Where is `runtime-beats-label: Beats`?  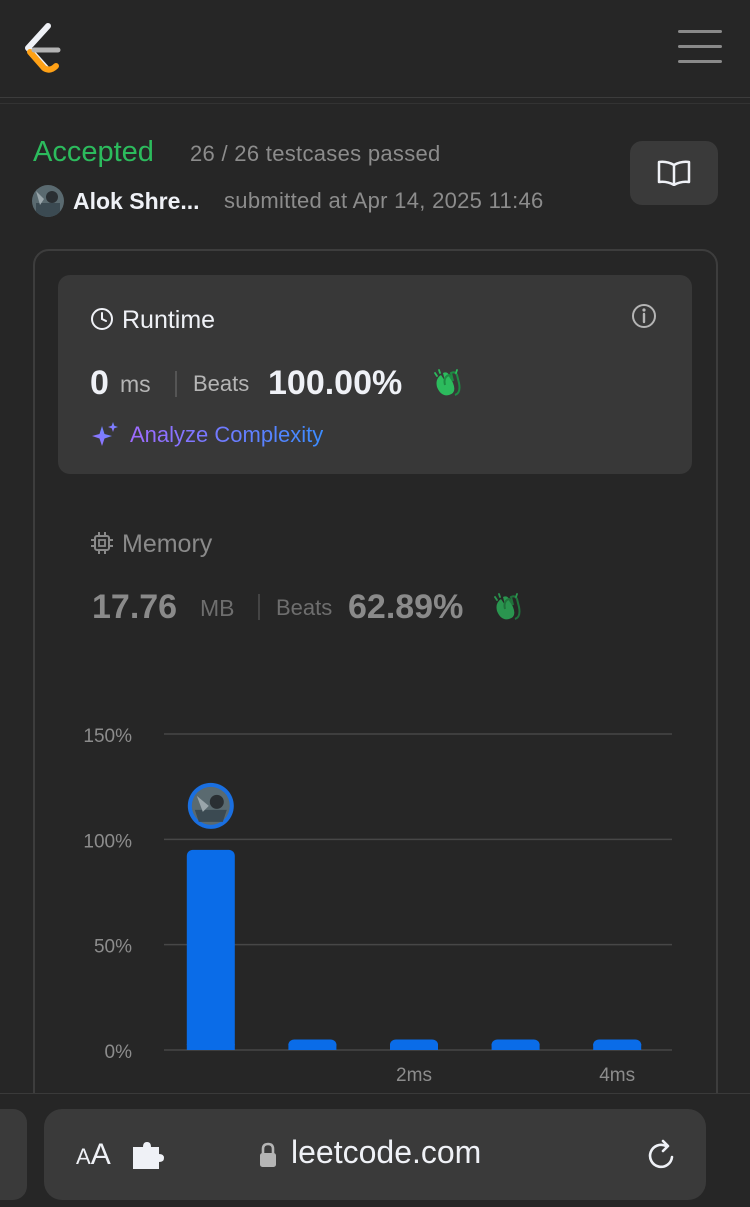 runtime-beats-label: Beats is located at coordinates (221, 383).